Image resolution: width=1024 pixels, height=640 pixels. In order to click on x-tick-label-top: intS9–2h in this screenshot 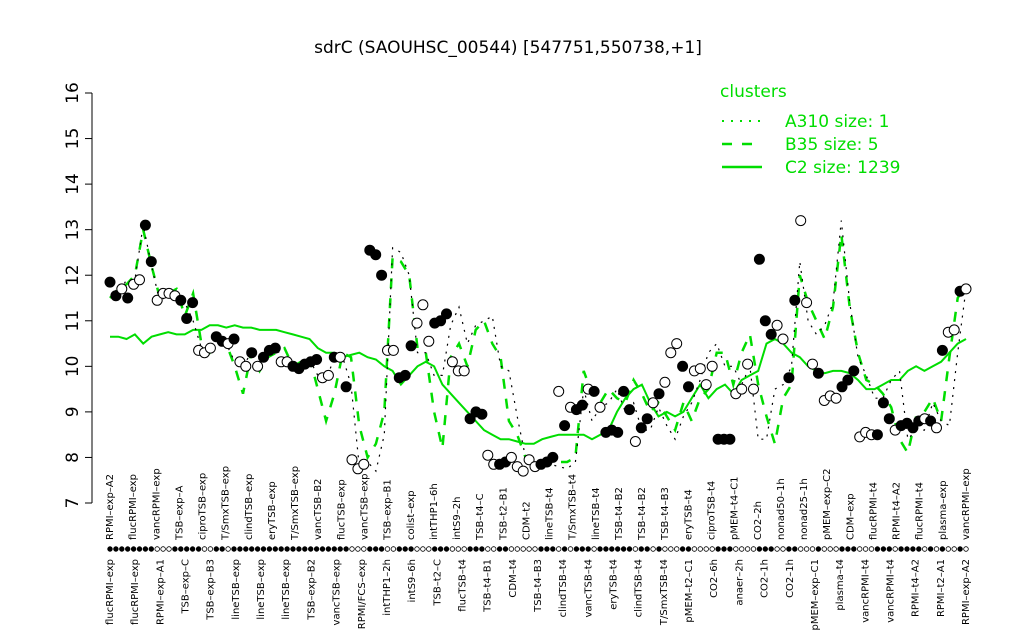, I will do `click(457, 518)`.